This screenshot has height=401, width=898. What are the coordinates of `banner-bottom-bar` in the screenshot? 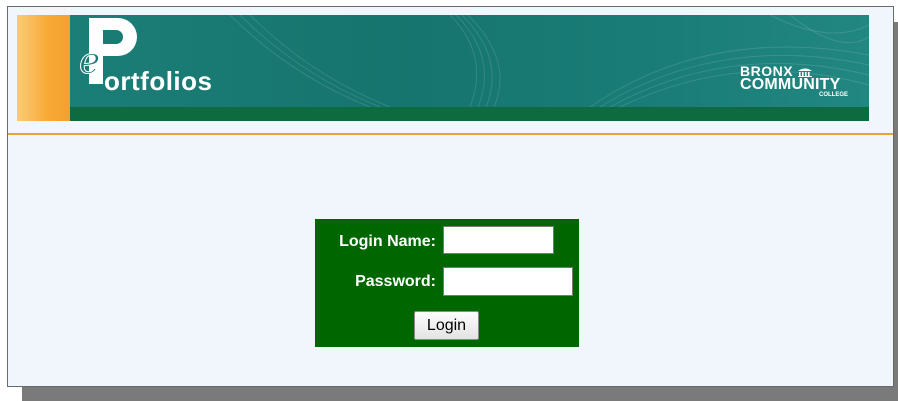 It's located at (469, 114).